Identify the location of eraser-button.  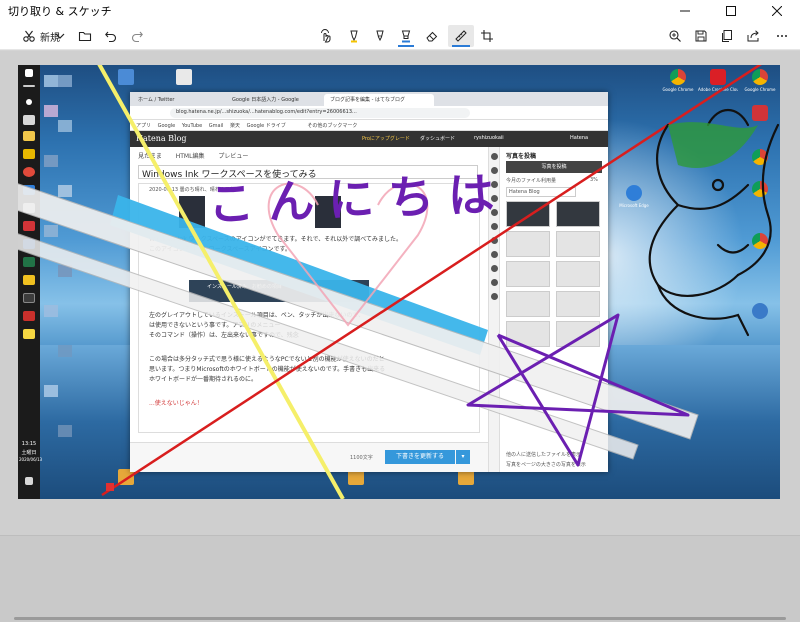
(432, 36).